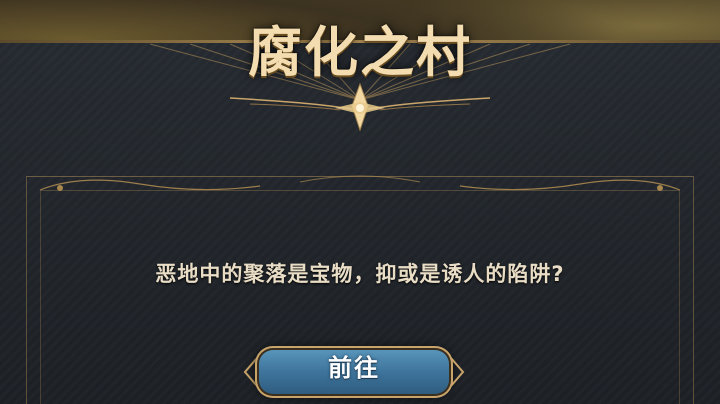  What do you see at coordinates (360, 274) in the screenshot?
I see `dialog-description: 恶地中的聚落是宝物，抑或是诱人的陷阱?` at bounding box center [360, 274].